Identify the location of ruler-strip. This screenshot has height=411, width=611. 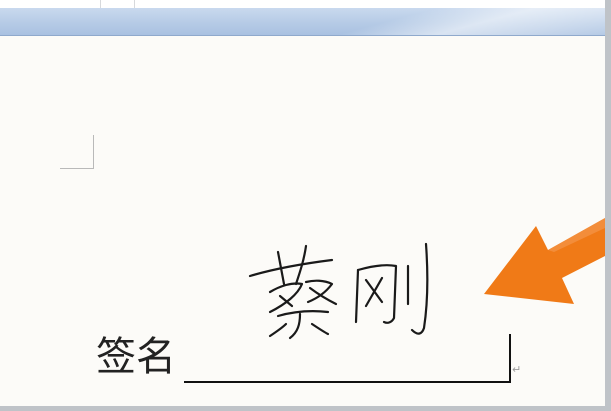
(302, 4).